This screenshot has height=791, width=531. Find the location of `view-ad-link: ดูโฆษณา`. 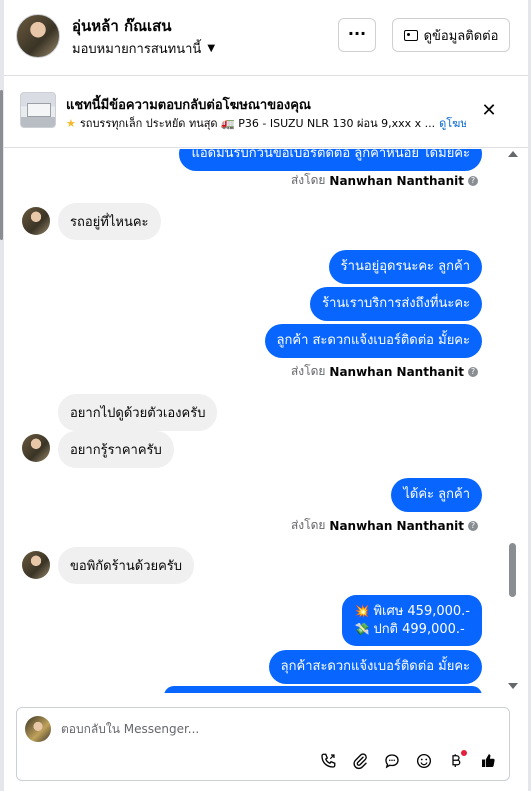

view-ad-link: ดูโฆษณา is located at coordinates (452, 123).